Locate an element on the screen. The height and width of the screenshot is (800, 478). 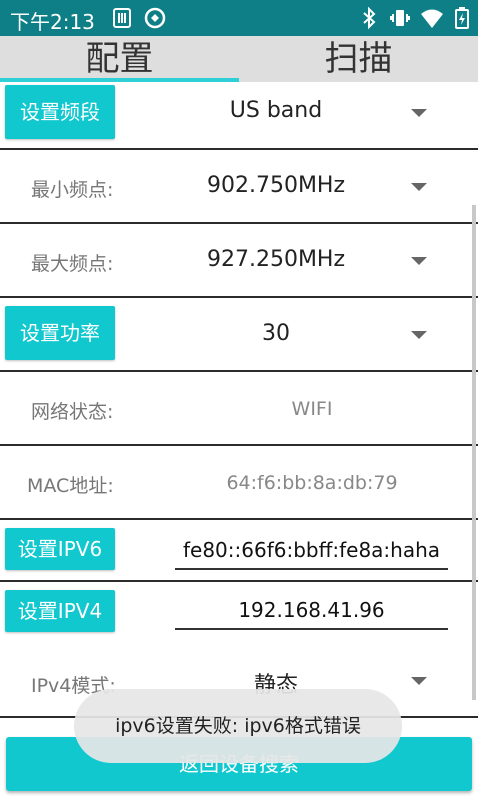
row-band: 设置频段 US band is located at coordinates (239, 116).